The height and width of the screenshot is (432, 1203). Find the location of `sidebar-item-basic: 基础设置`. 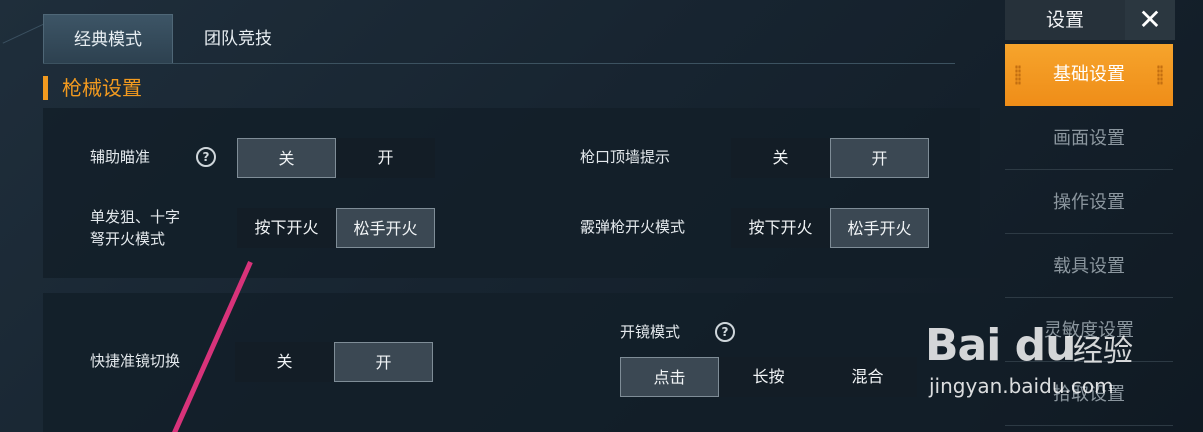

sidebar-item-basic: 基础设置 is located at coordinates (1089, 75).